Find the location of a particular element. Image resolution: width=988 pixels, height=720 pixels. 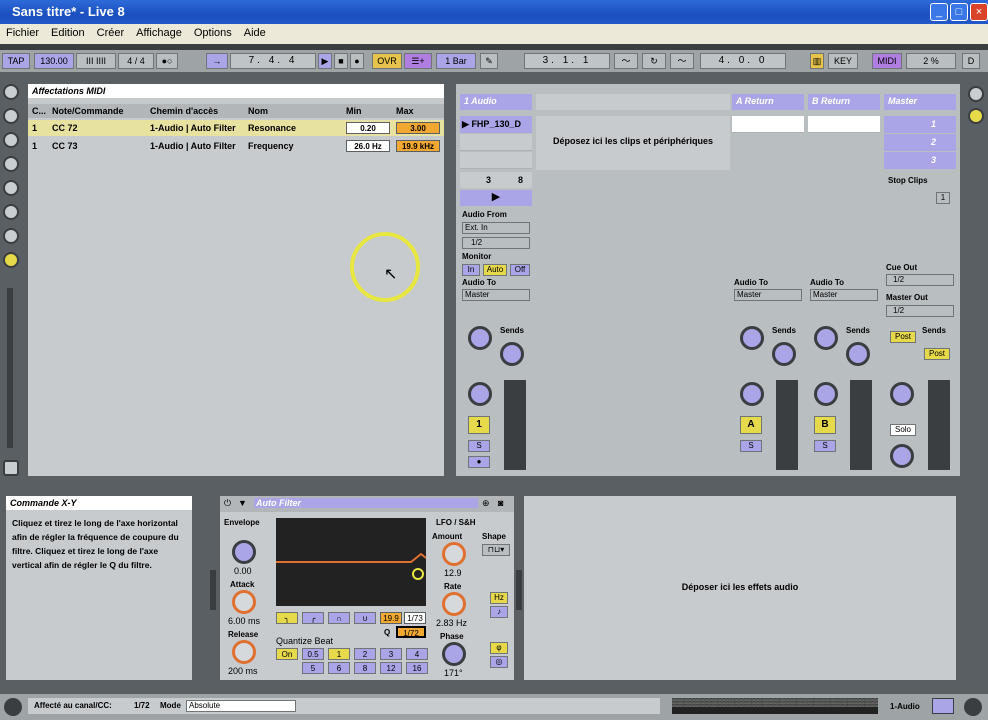

max-field: 3.00 is located at coordinates (418, 128).